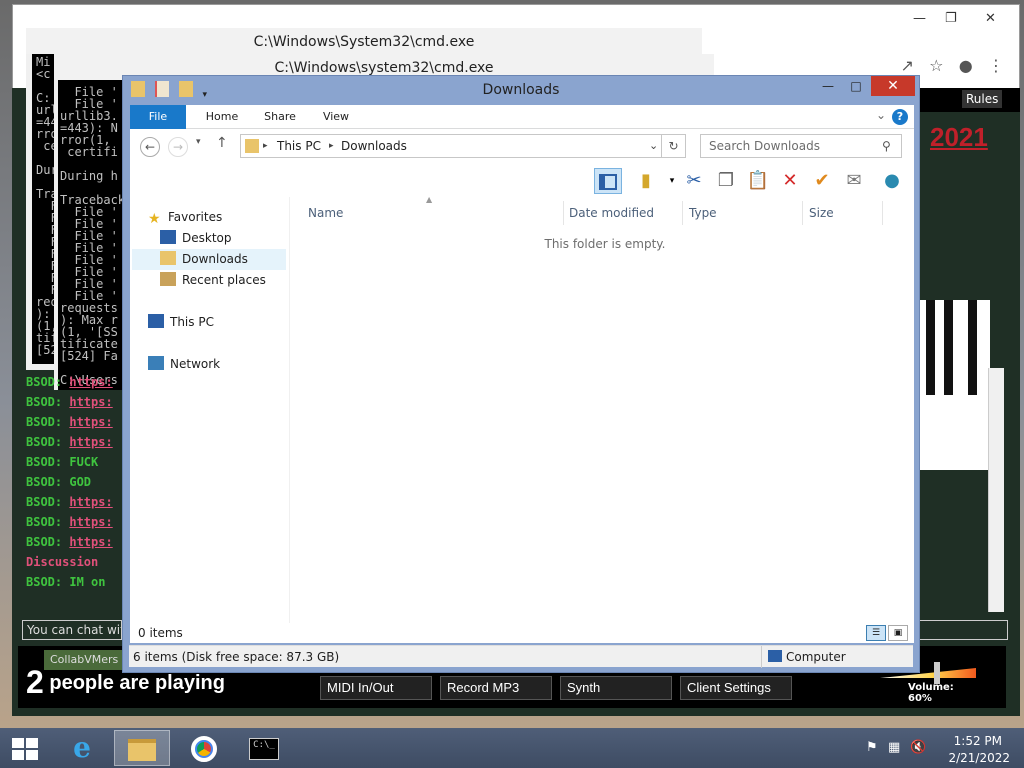 This screenshot has height=768, width=1024. I want to click on forward-button: →, so click(178, 147).